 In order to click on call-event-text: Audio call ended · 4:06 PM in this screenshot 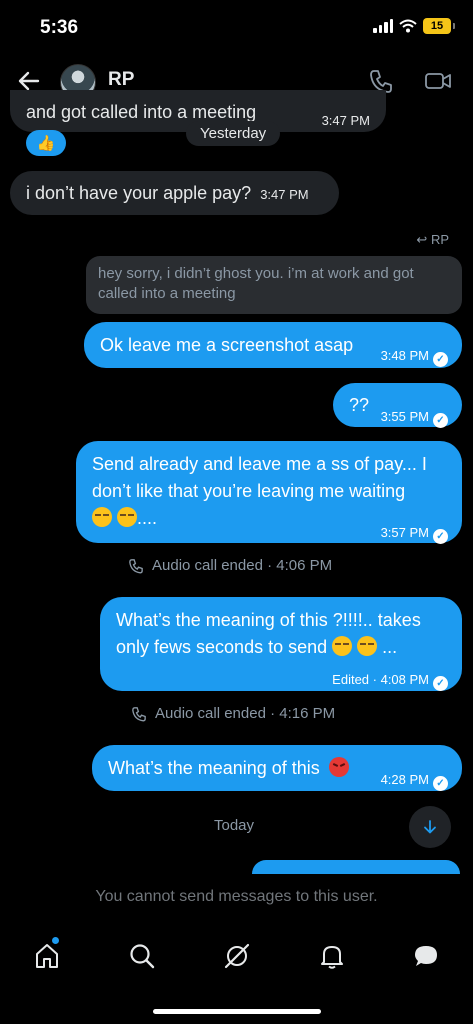, I will do `click(242, 565)`.